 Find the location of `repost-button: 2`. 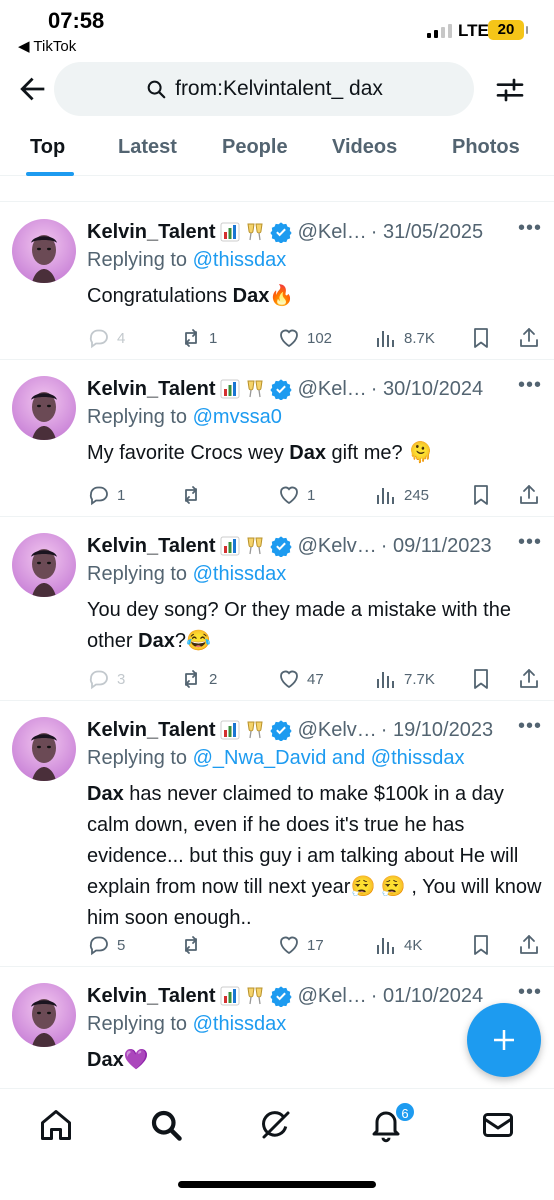

repost-button: 2 is located at coordinates (198, 679).